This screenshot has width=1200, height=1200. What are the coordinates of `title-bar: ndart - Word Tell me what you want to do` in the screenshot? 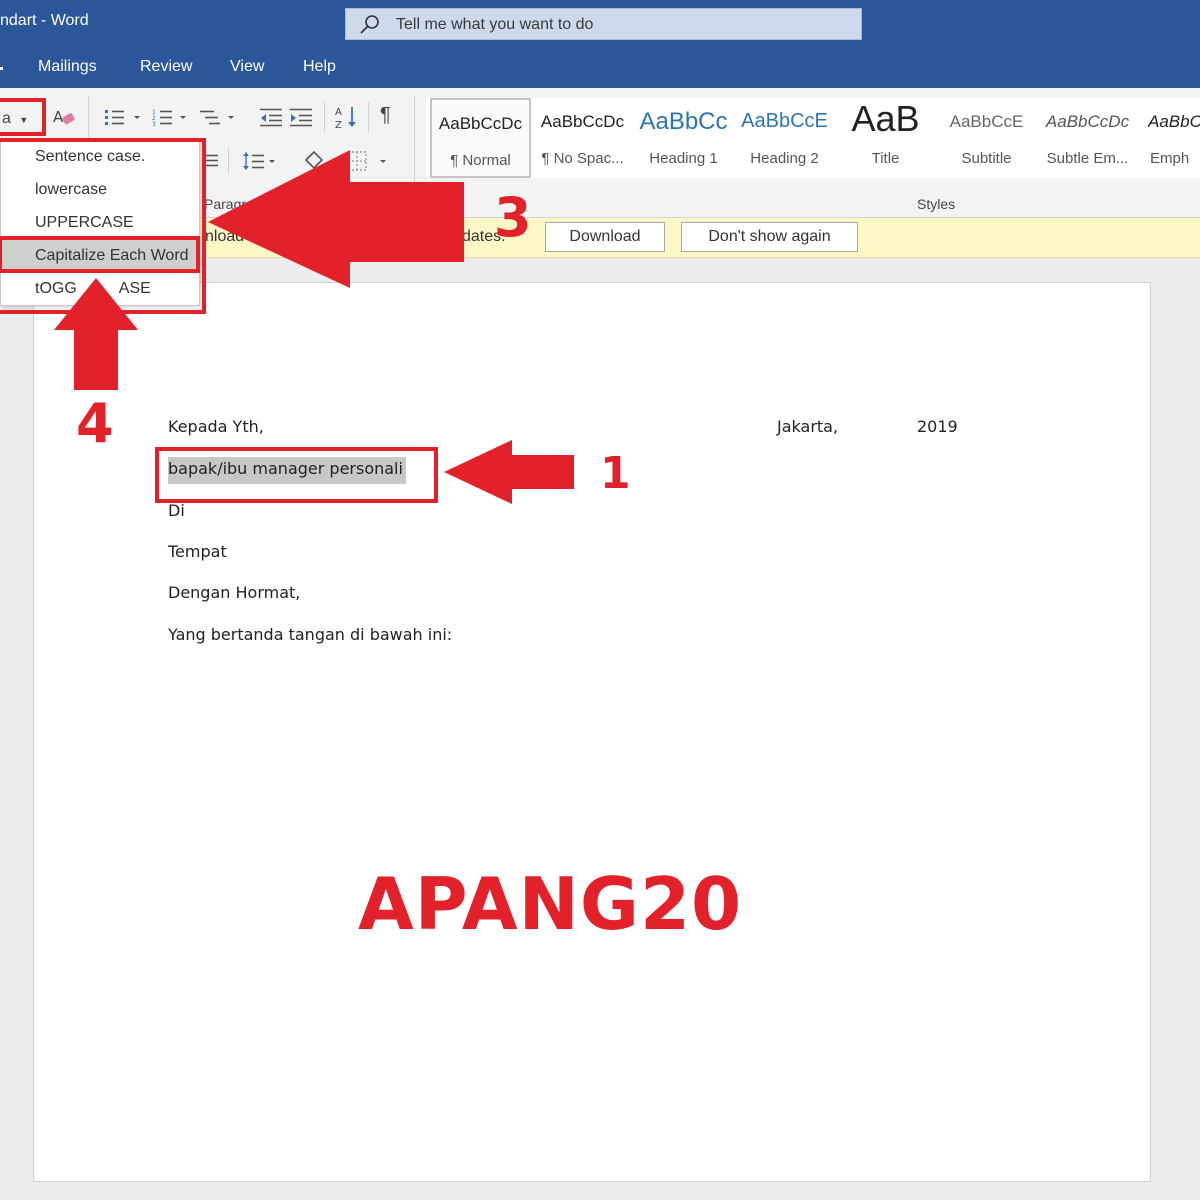 It's located at (600, 23).